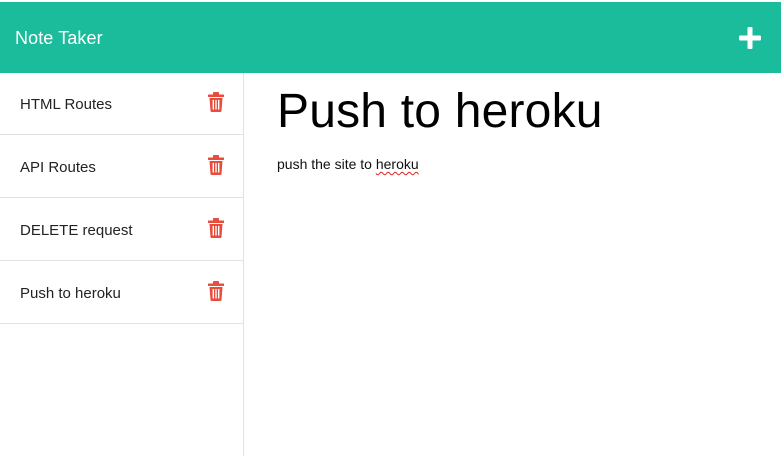 This screenshot has width=781, height=456. Describe the element at coordinates (121, 292) in the screenshot. I see `list-item: Push to heroku` at that location.